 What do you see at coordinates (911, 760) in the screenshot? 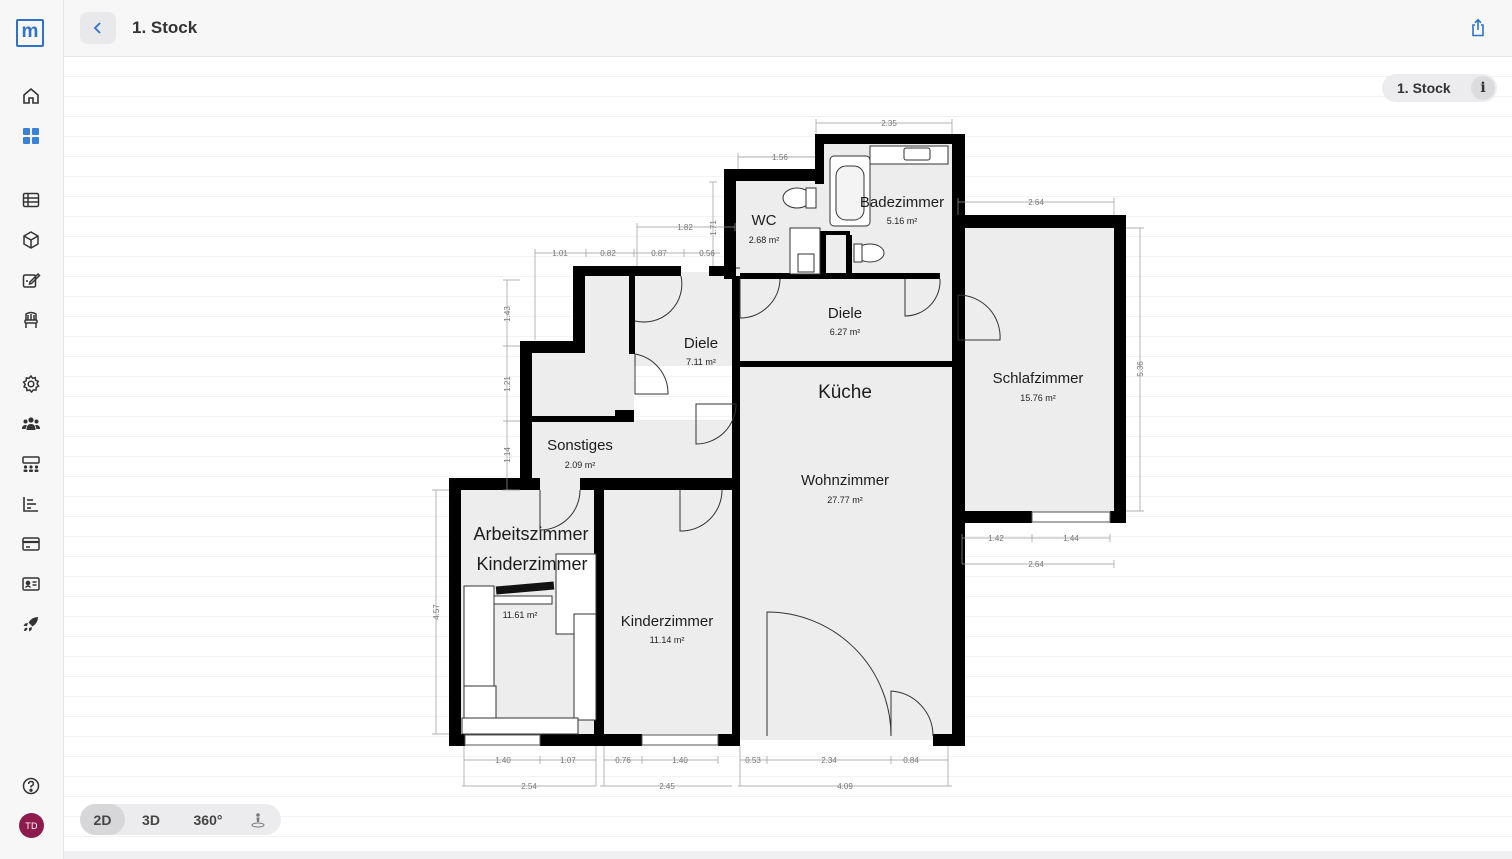
I see `dim-label: 0.84` at bounding box center [911, 760].